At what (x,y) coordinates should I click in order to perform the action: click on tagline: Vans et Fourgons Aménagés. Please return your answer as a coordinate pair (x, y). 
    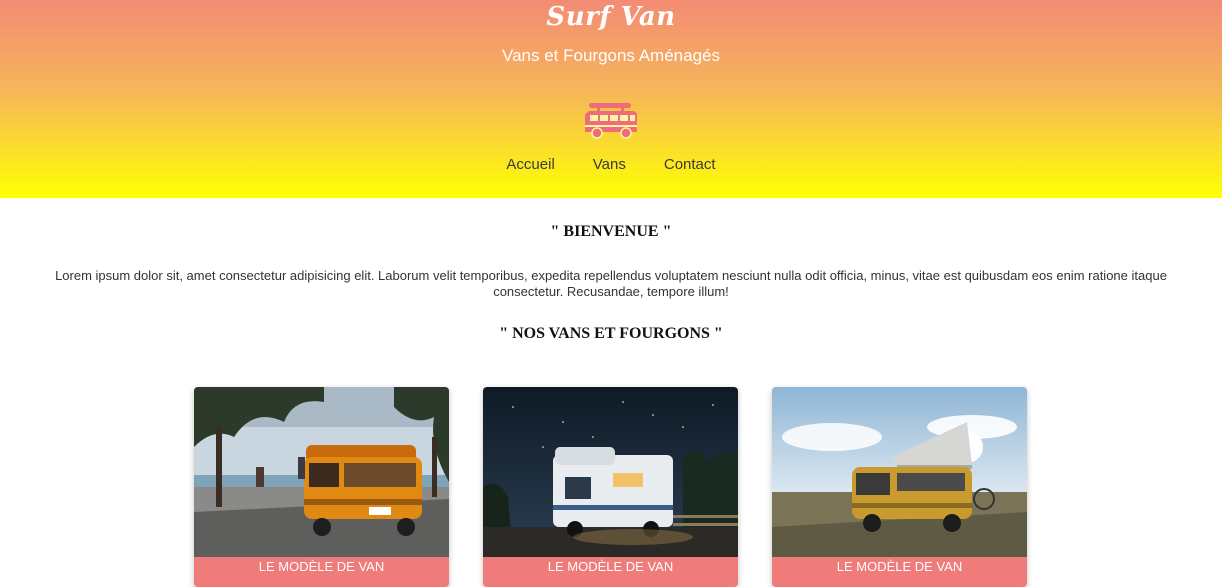
    Looking at the image, I should click on (611, 55).